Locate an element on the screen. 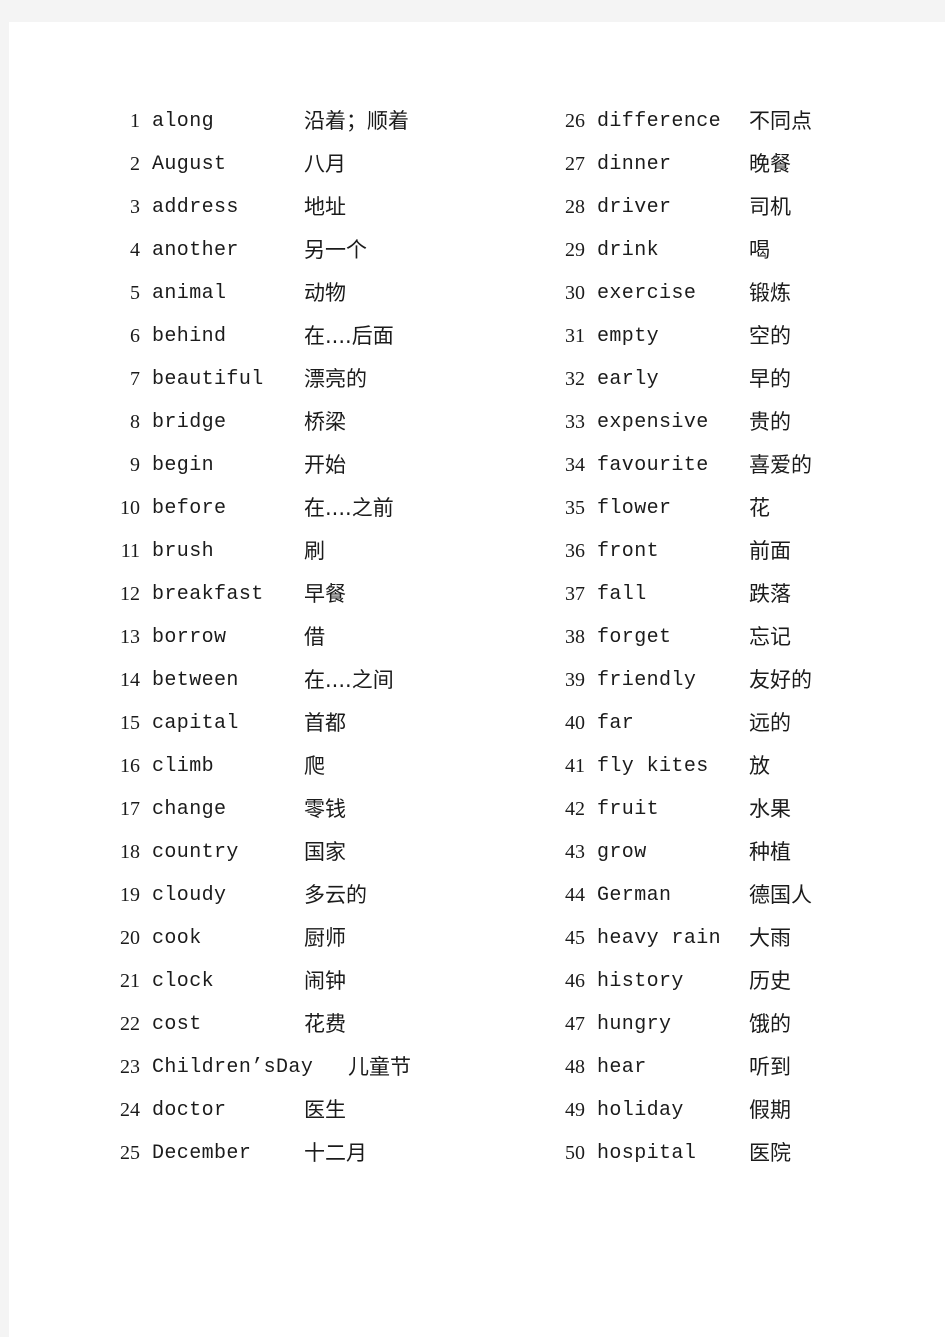 This screenshot has height=1337, width=945. entry-english-word: clock is located at coordinates (183, 981).